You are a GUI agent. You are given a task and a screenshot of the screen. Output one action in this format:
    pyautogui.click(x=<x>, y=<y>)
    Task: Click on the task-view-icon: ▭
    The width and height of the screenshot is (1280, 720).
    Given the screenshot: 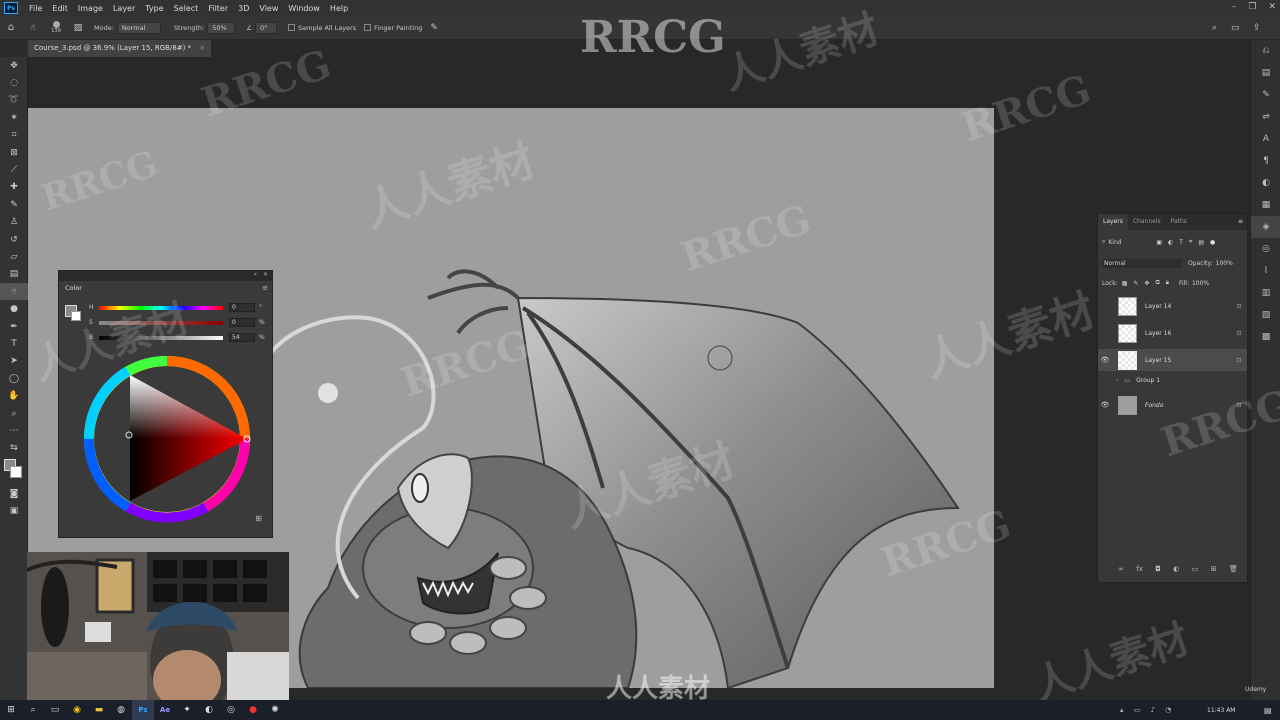 What is the action you would take?
    pyautogui.click(x=55, y=710)
    